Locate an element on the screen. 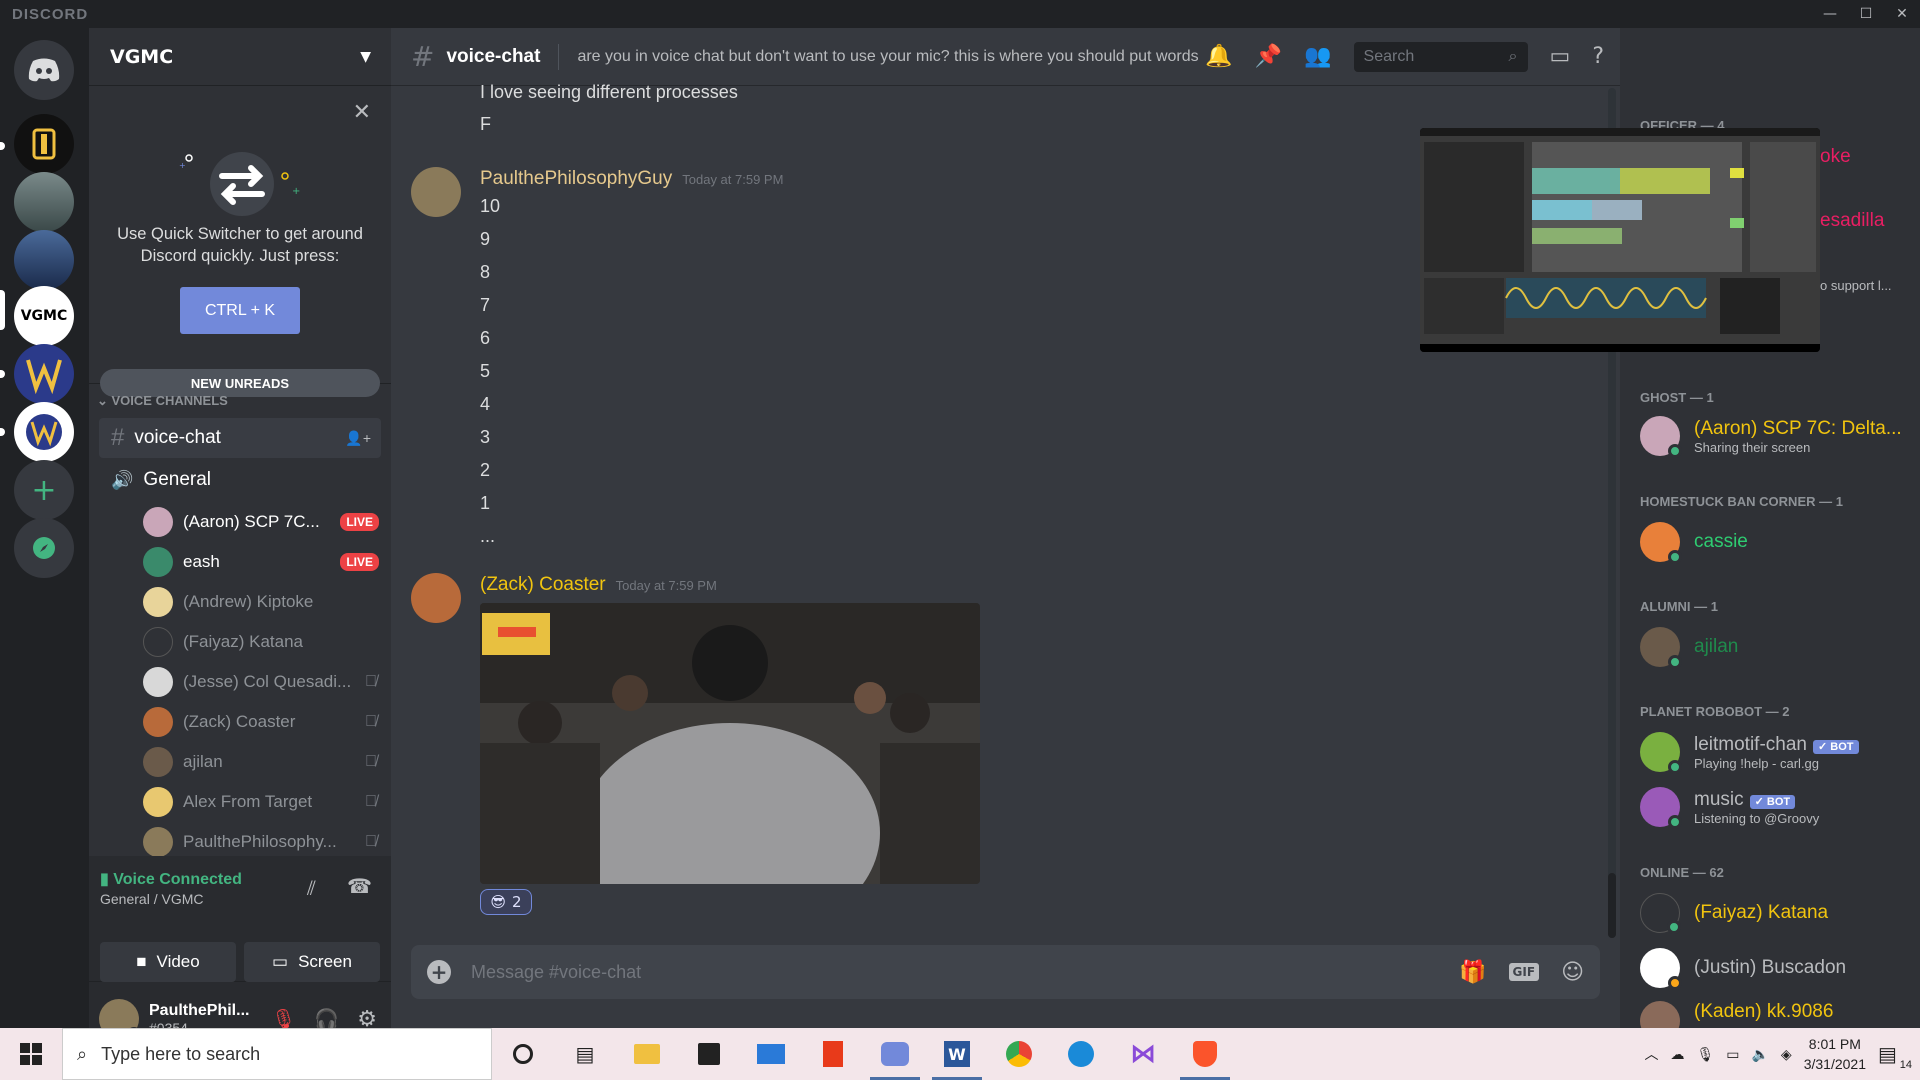 This screenshot has width=1920, height=1080. message-text: 5 is located at coordinates (485, 371).